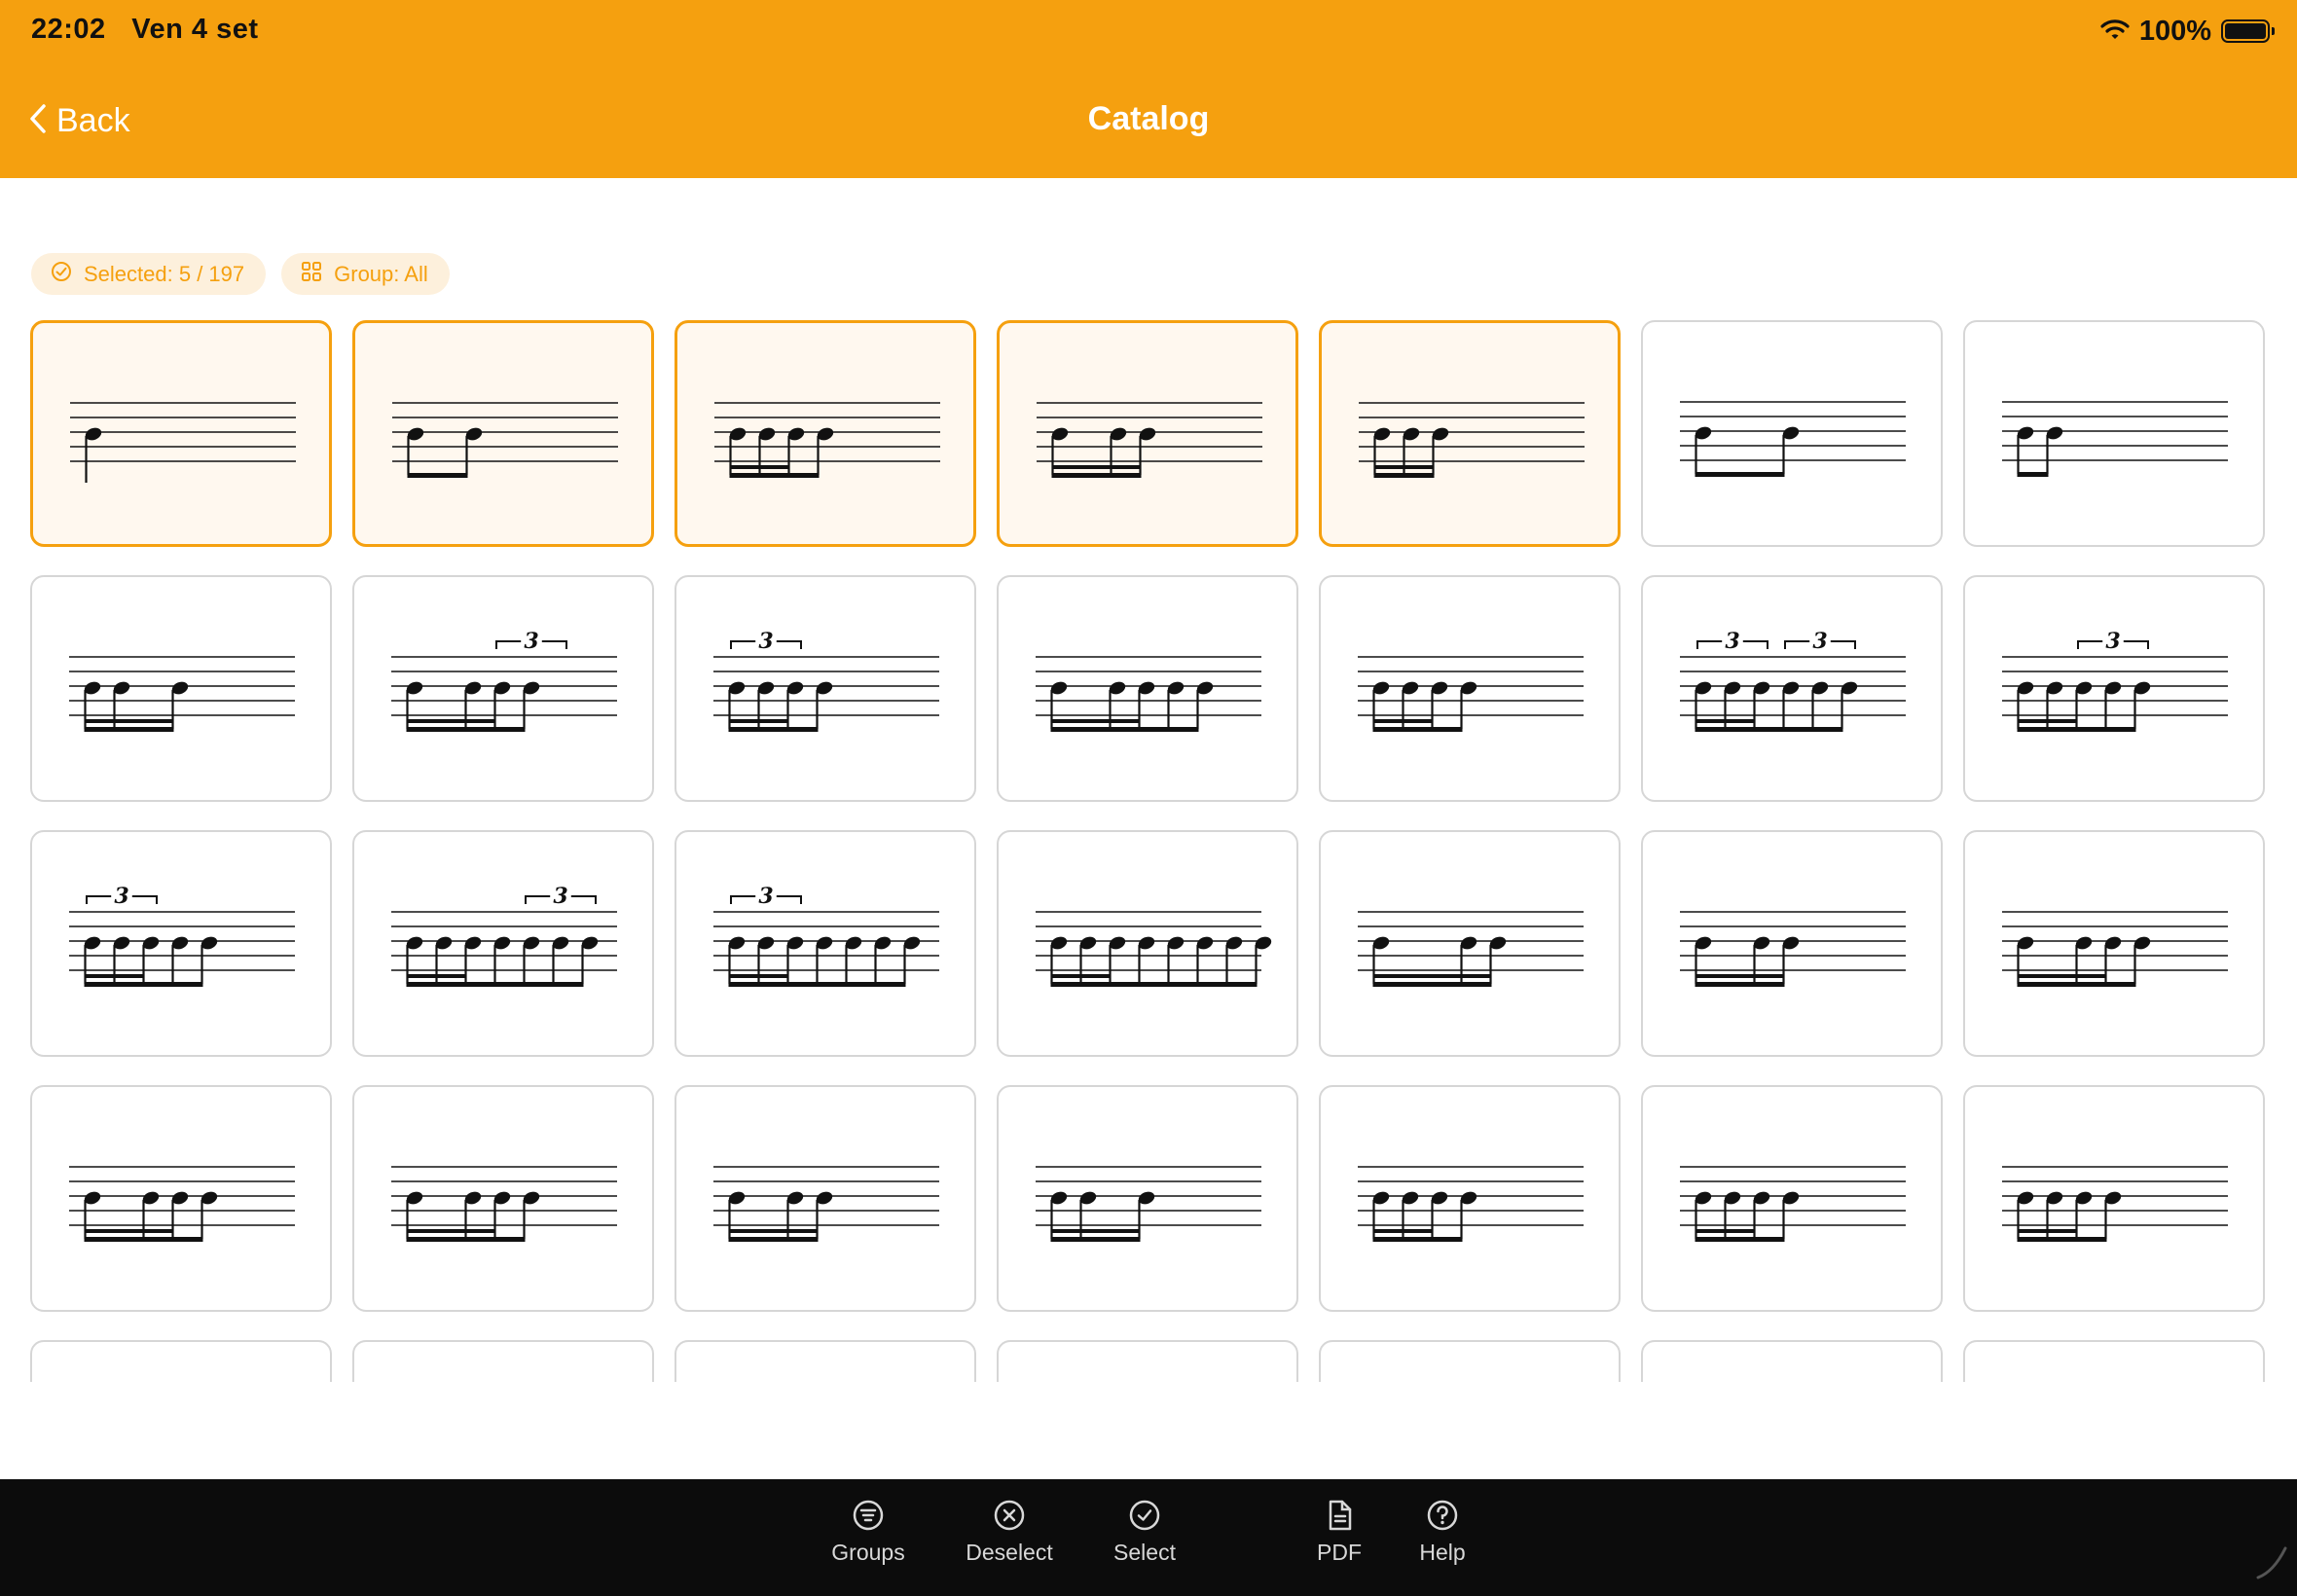  I want to click on help-button: Help, so click(1442, 1532).